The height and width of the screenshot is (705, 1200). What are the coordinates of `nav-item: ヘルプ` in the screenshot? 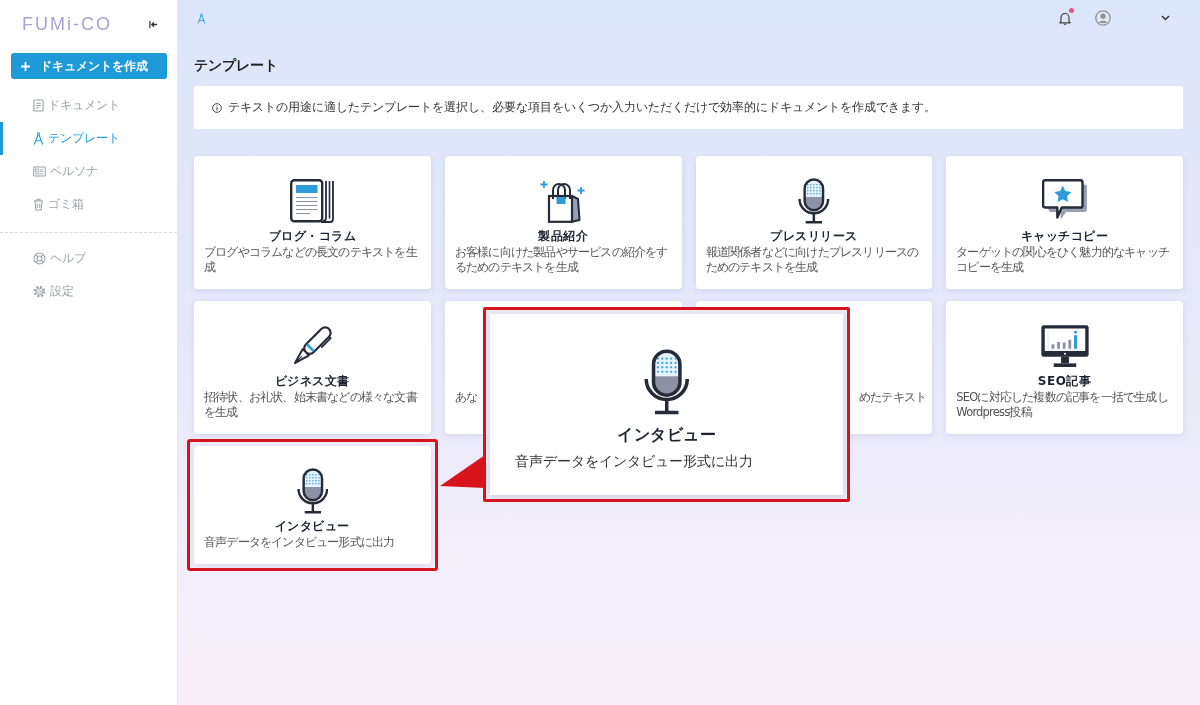 It's located at (88, 258).